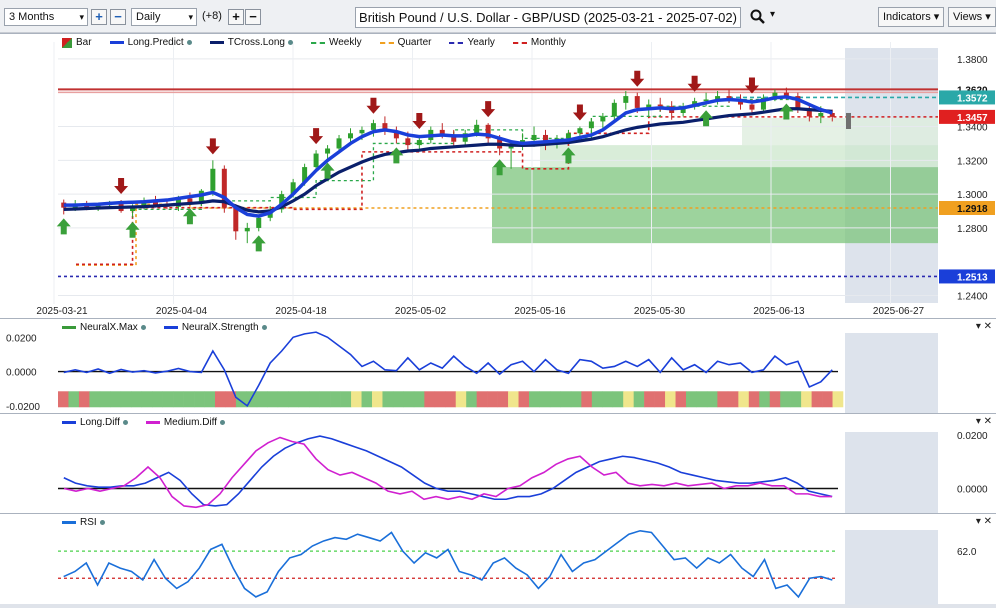 The width and height of the screenshot is (996, 608). What do you see at coordinates (772, 14) in the screenshot?
I see `search-dropdown-icon: ▾` at bounding box center [772, 14].